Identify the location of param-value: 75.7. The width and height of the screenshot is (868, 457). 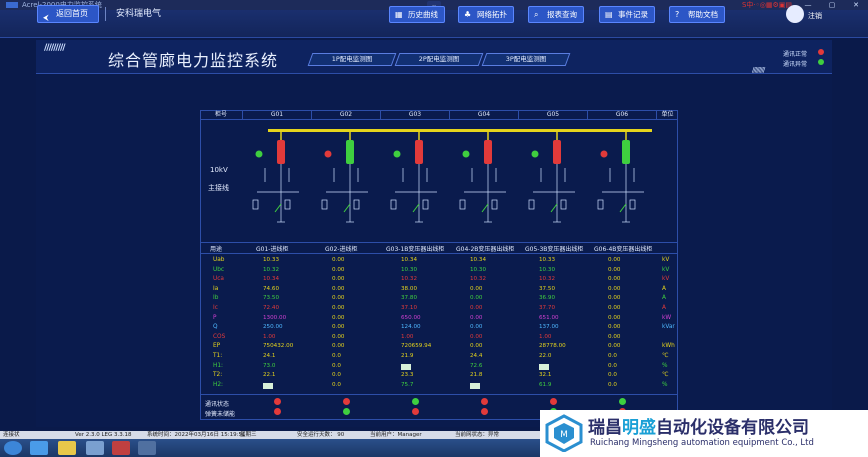
(407, 384).